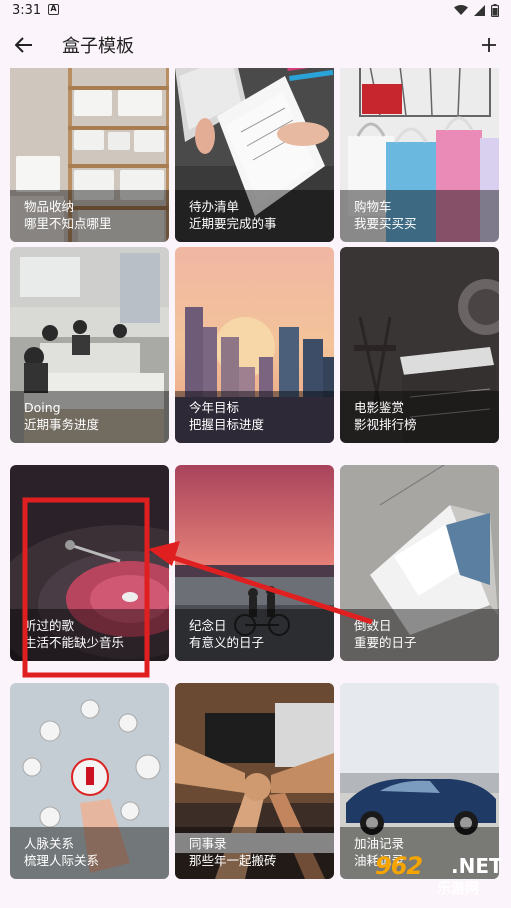  What do you see at coordinates (254, 345) in the screenshot?
I see `template-card-yearly-goal: 今年目标 把握目标进度` at bounding box center [254, 345].